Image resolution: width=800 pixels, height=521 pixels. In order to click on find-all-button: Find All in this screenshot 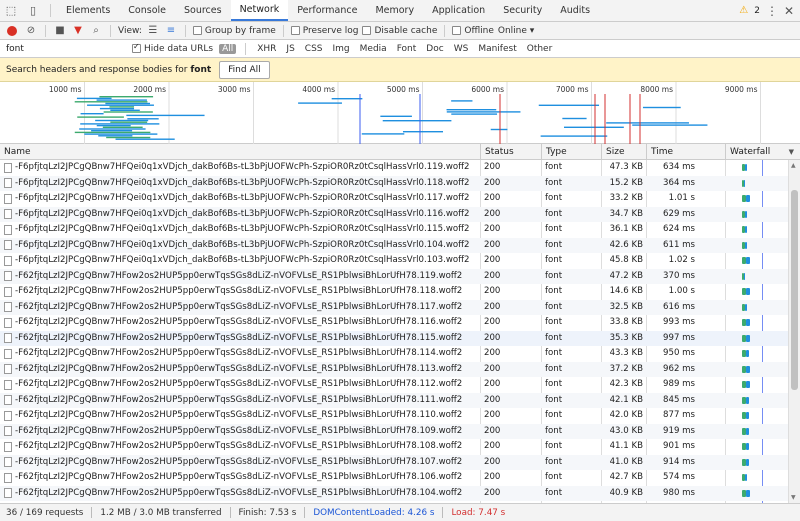, I will do `click(244, 69)`.